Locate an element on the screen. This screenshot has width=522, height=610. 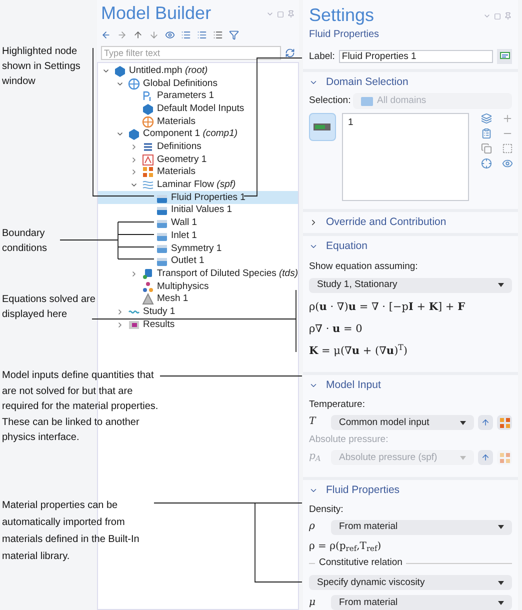
equation: ρ∇ · u = 0 is located at coordinates (335, 329).